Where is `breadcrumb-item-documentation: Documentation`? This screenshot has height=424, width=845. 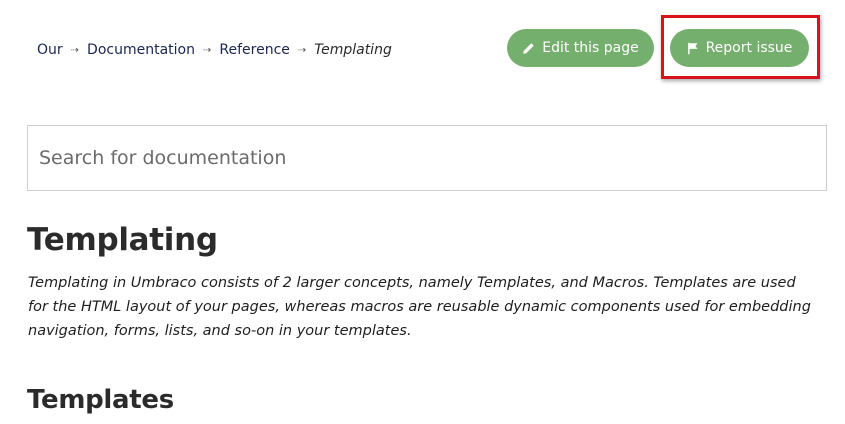
breadcrumb-item-documentation: Documentation is located at coordinates (141, 50).